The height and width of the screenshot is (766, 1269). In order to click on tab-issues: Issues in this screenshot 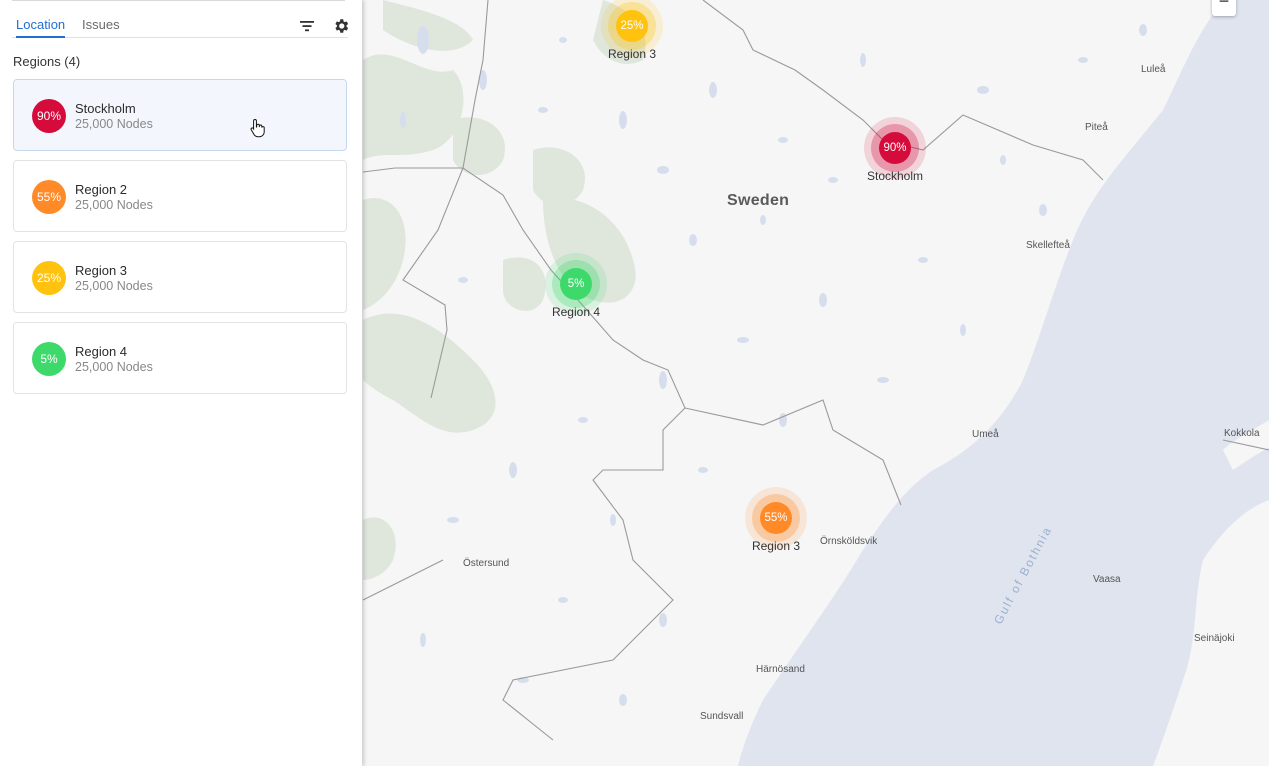, I will do `click(101, 24)`.